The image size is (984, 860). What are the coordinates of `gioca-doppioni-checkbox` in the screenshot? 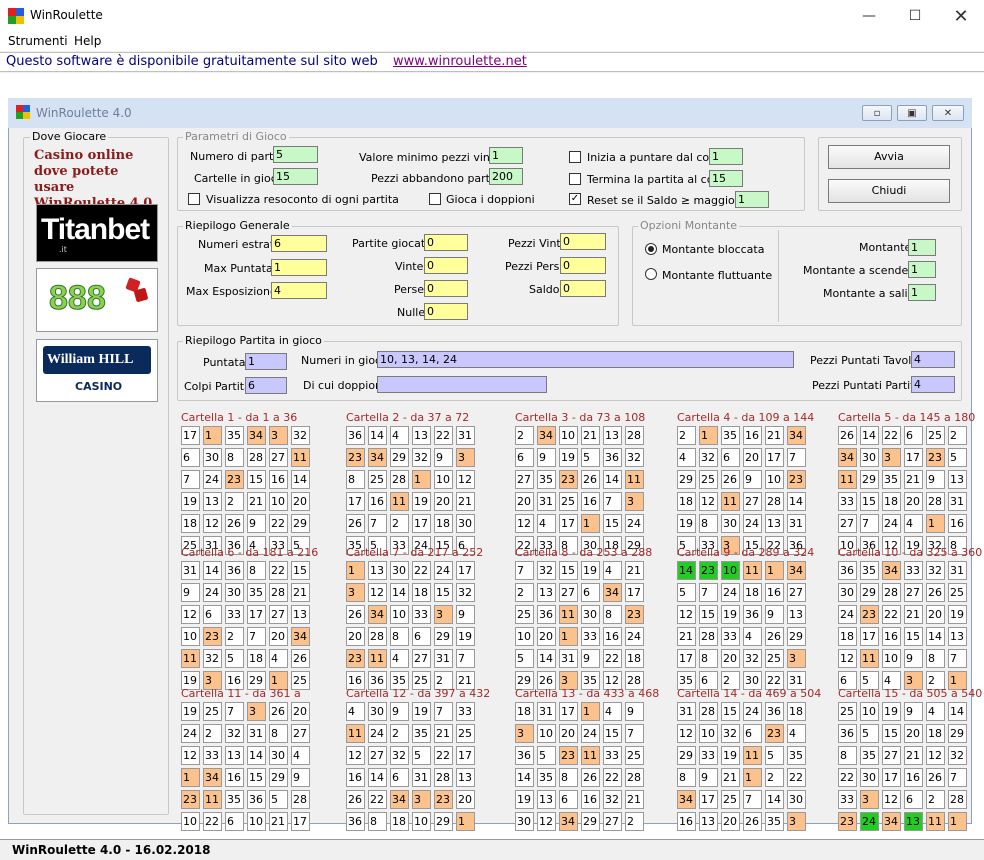 It's located at (435, 199).